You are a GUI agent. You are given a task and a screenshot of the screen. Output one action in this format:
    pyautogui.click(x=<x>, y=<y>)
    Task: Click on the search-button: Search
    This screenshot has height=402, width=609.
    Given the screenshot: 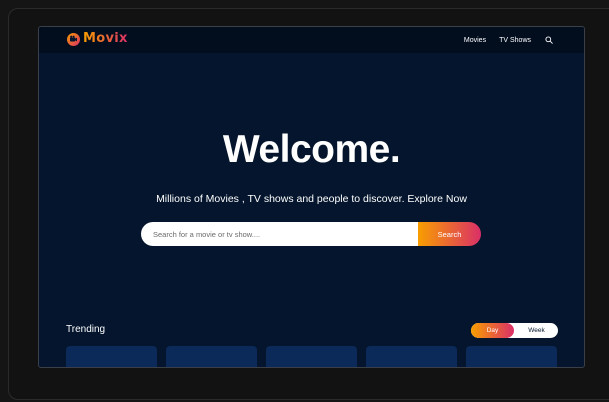 What is the action you would take?
    pyautogui.click(x=449, y=234)
    